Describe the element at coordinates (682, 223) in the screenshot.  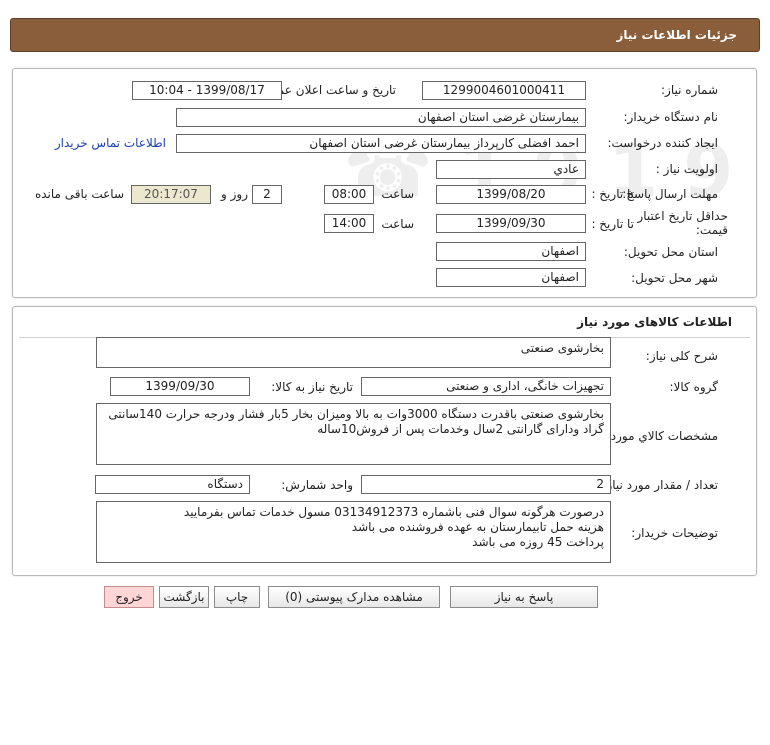
I see `validity-label: حداقل تاریخ اعتبار قیمت:` at that location.